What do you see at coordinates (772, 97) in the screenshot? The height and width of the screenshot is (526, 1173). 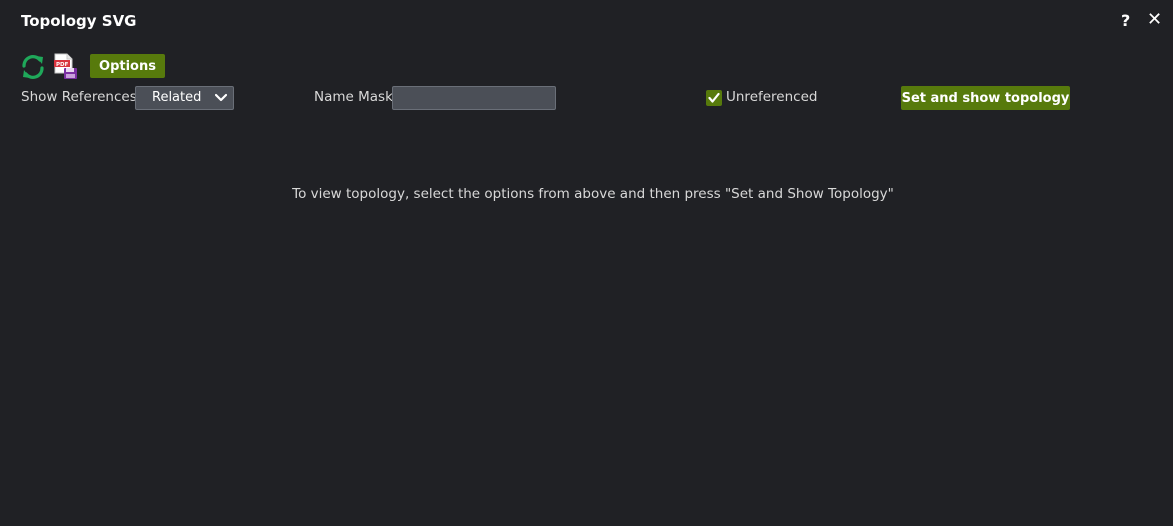 I see `unreferenced-label: Unreferenced` at bounding box center [772, 97].